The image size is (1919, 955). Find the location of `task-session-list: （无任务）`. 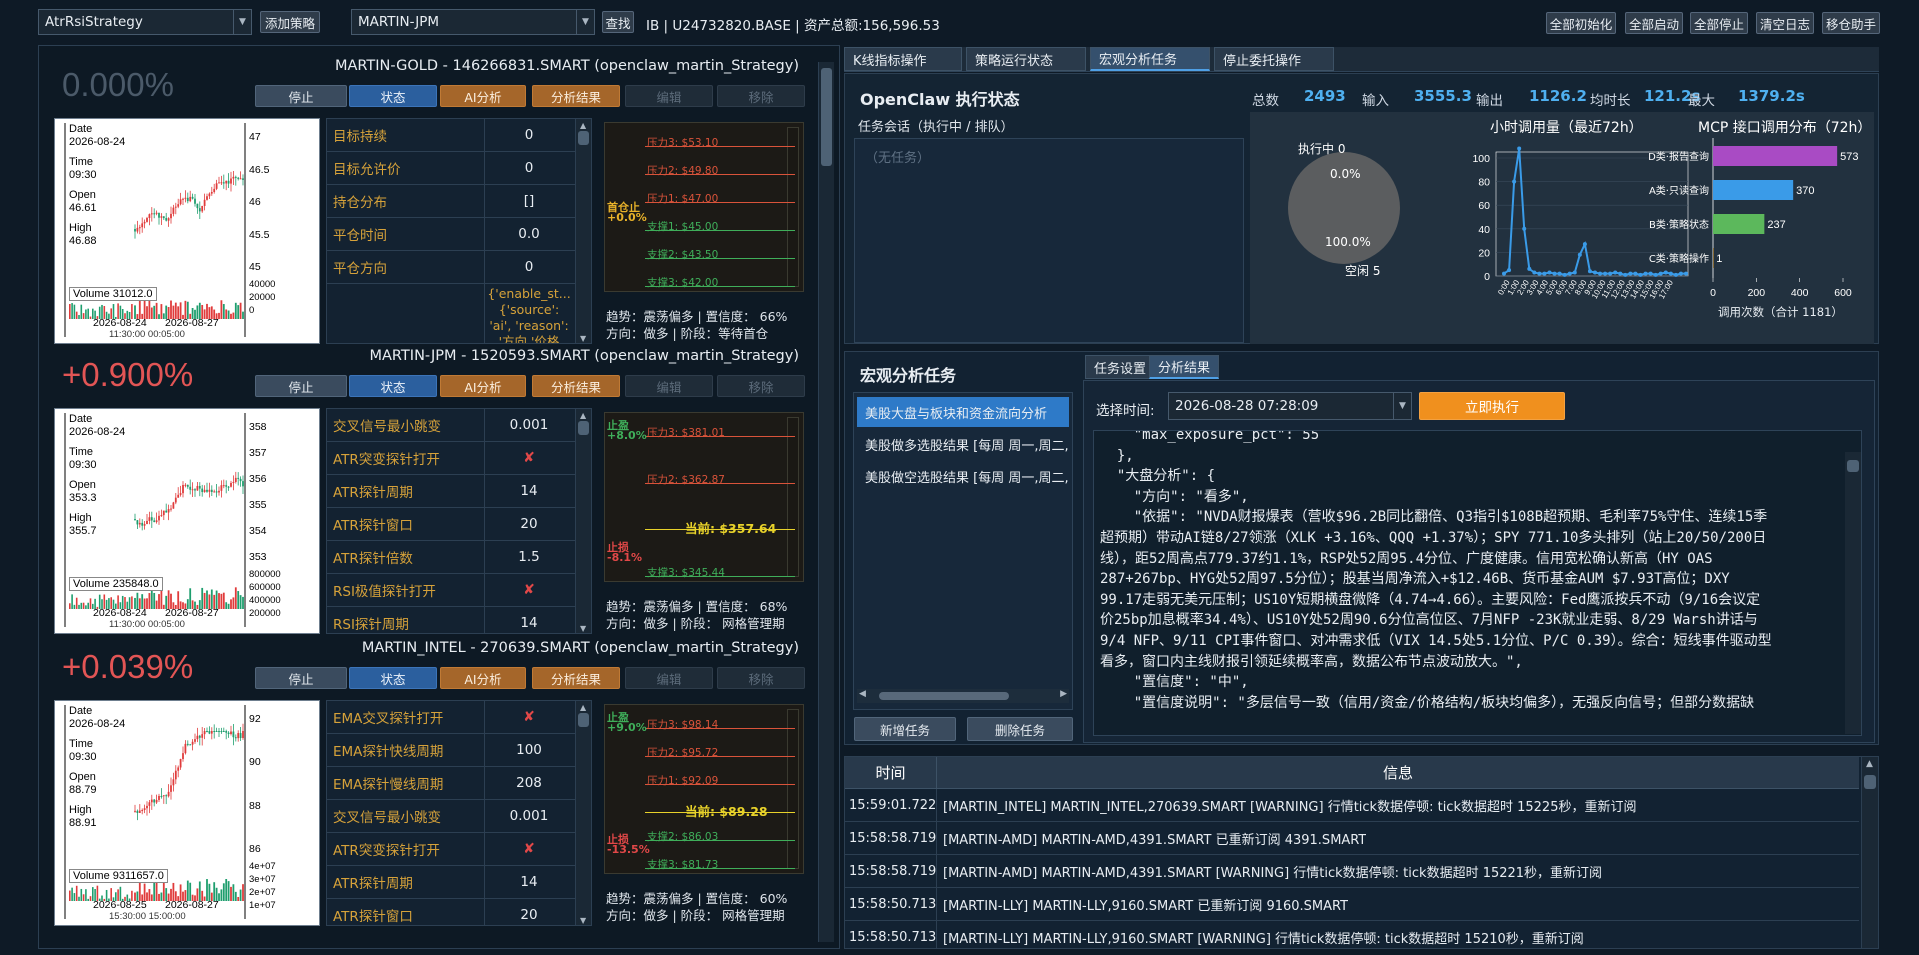

task-session-list: （无任务） is located at coordinates (1049, 240).